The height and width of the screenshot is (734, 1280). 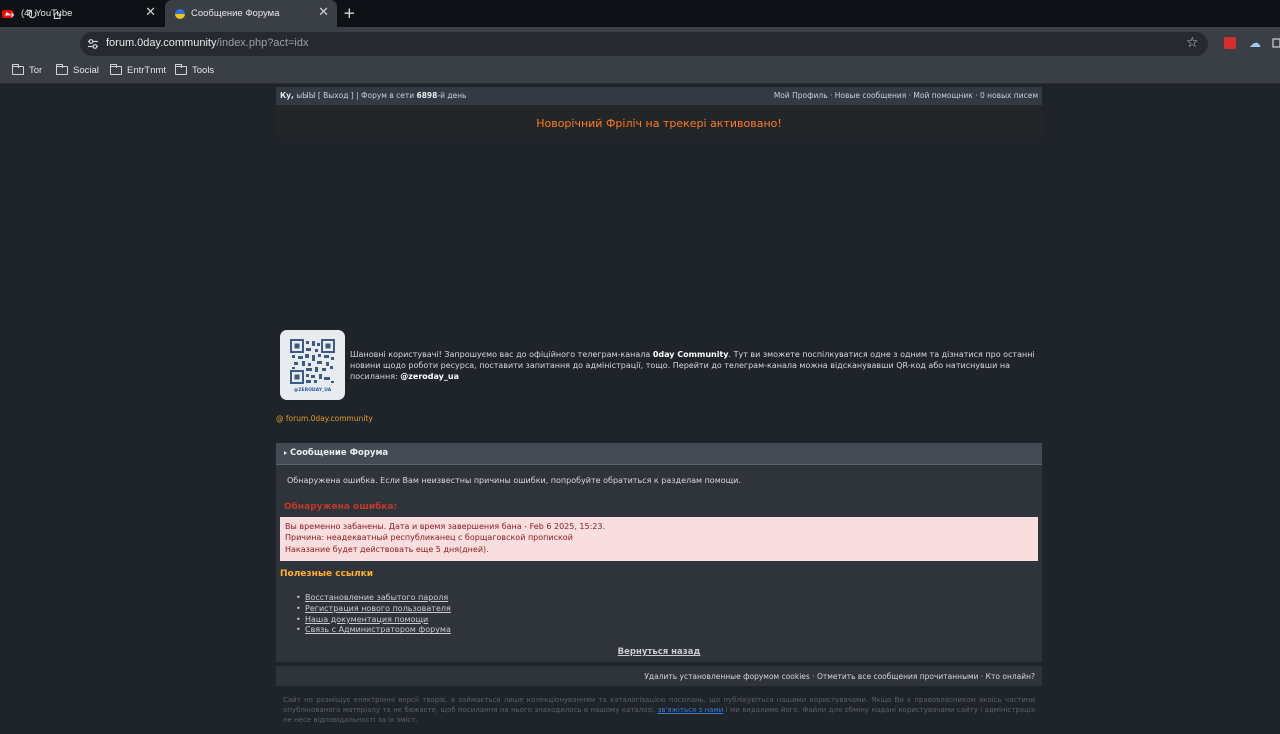 I want to click on ukraine-flag-icon, so click(x=180, y=13).